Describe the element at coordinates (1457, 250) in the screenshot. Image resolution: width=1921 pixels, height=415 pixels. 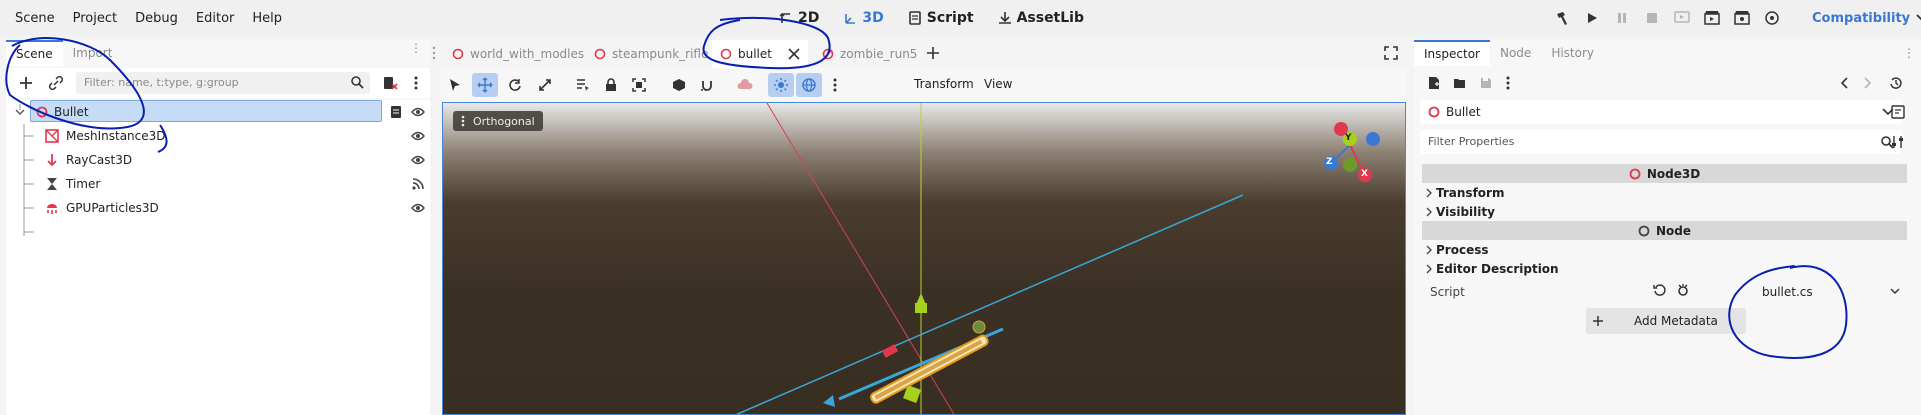
I see `group-process: Process` at that location.